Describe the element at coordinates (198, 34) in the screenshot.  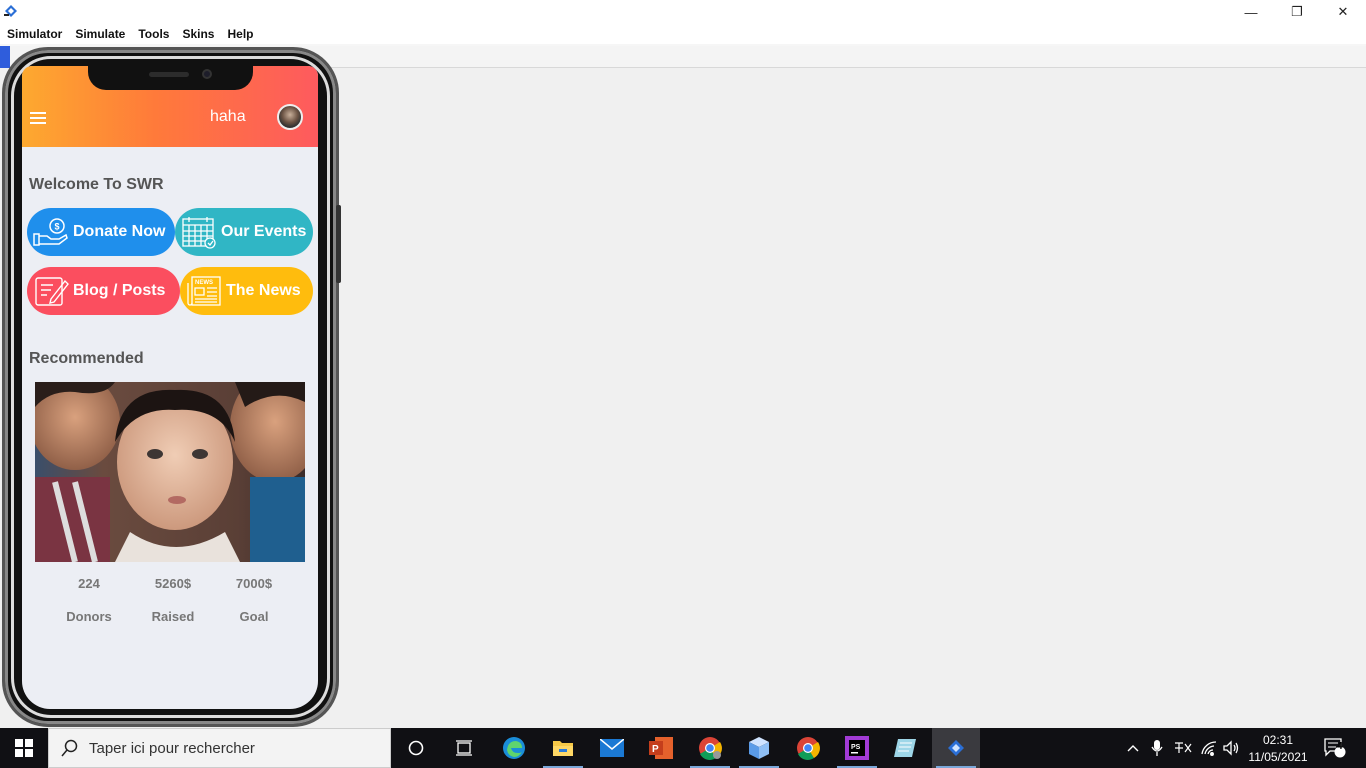
I see `menu-skins: Skins` at that location.